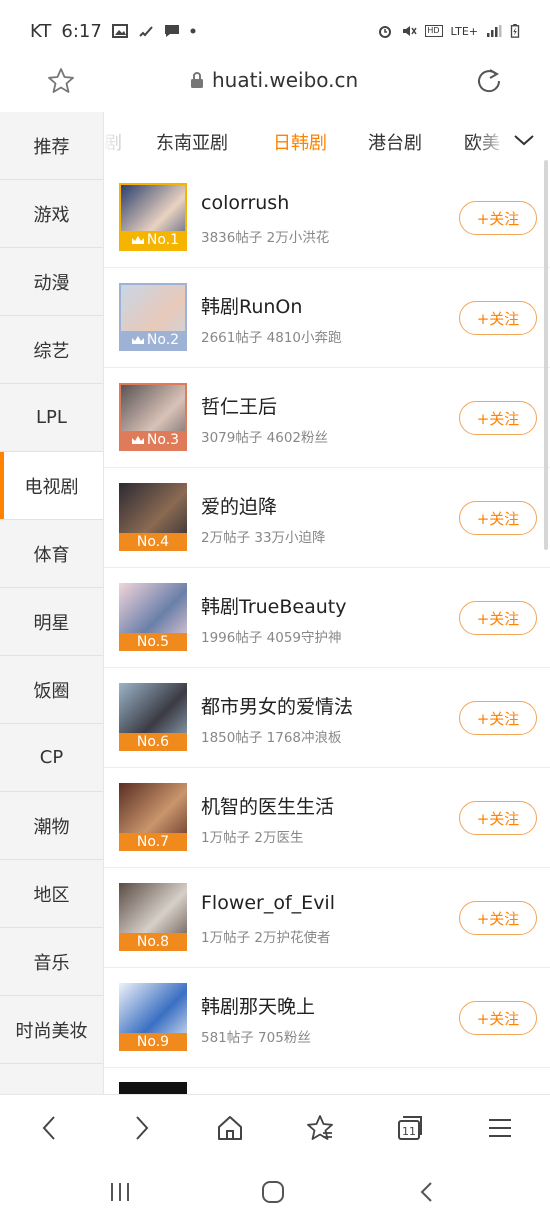 The image size is (550, 1222). I want to click on sidebar-item-trends: 潮物, so click(51, 826).